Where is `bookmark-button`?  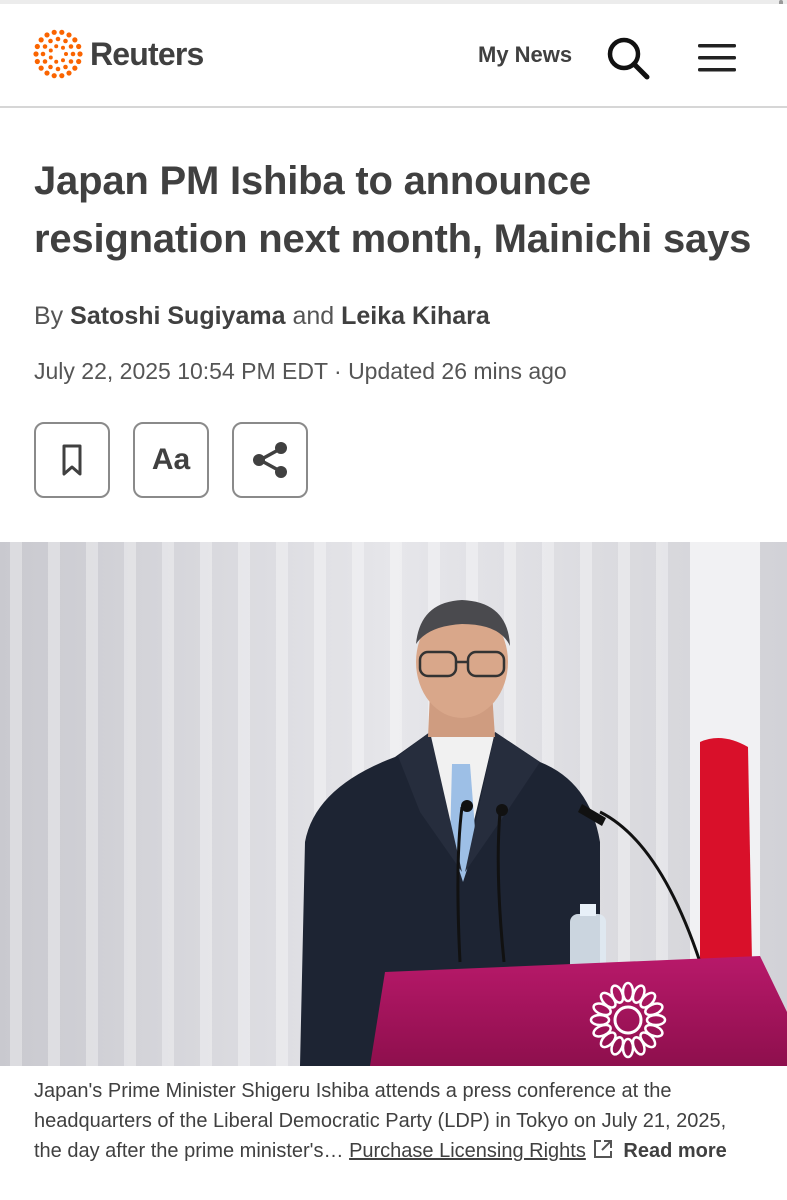 bookmark-button is located at coordinates (72, 460).